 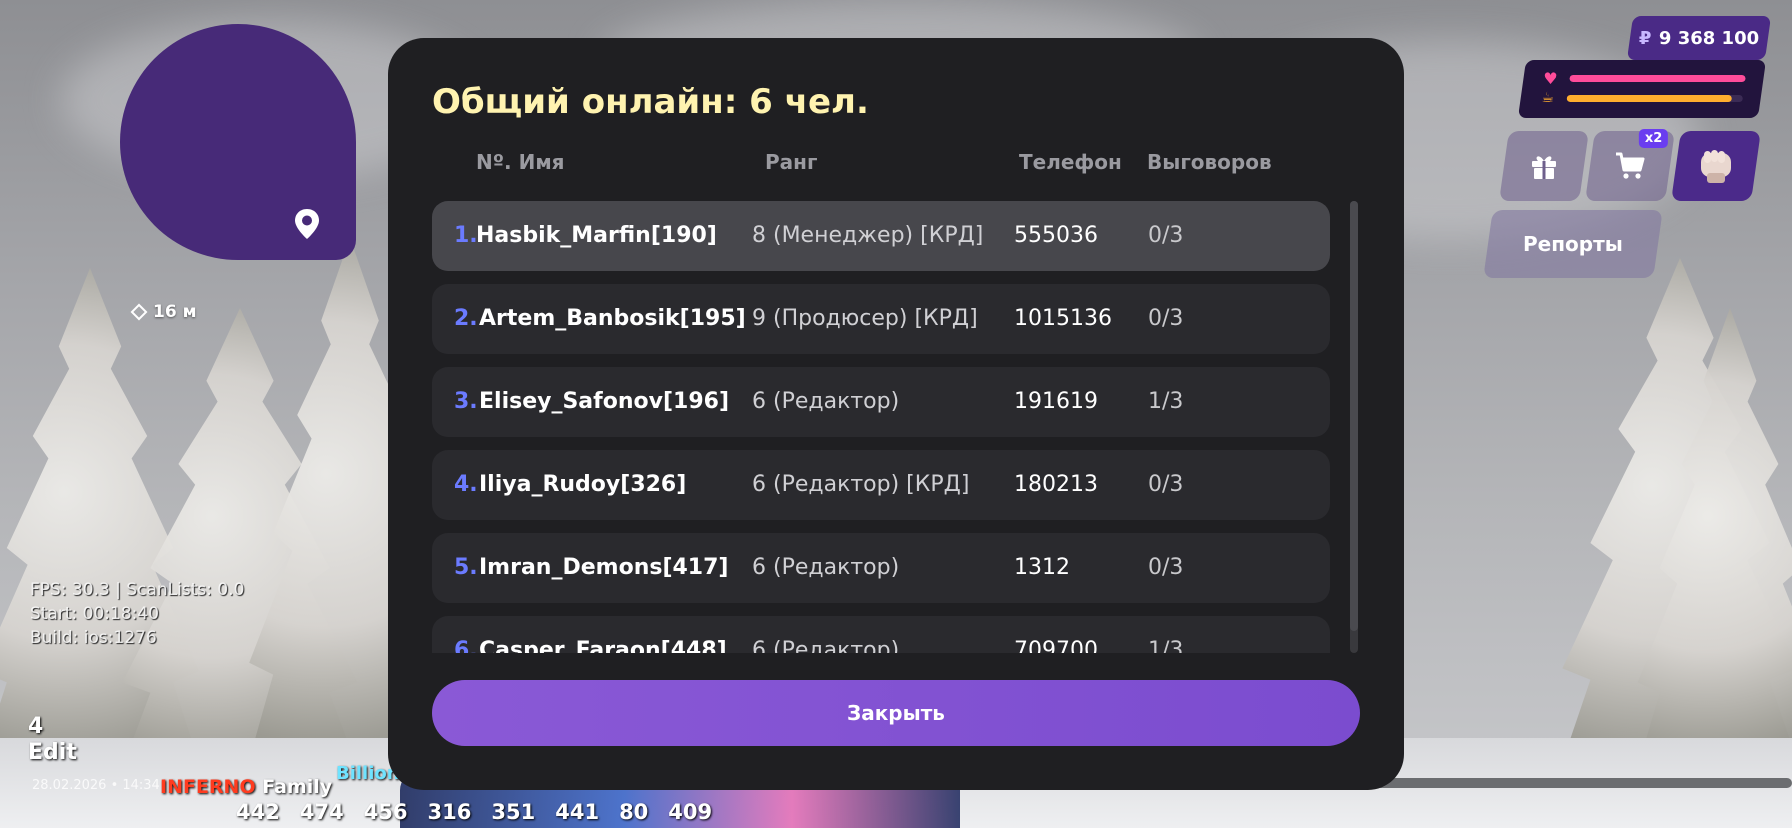 What do you see at coordinates (93, 638) in the screenshot?
I see `debug-build: Build: ios:1276` at bounding box center [93, 638].